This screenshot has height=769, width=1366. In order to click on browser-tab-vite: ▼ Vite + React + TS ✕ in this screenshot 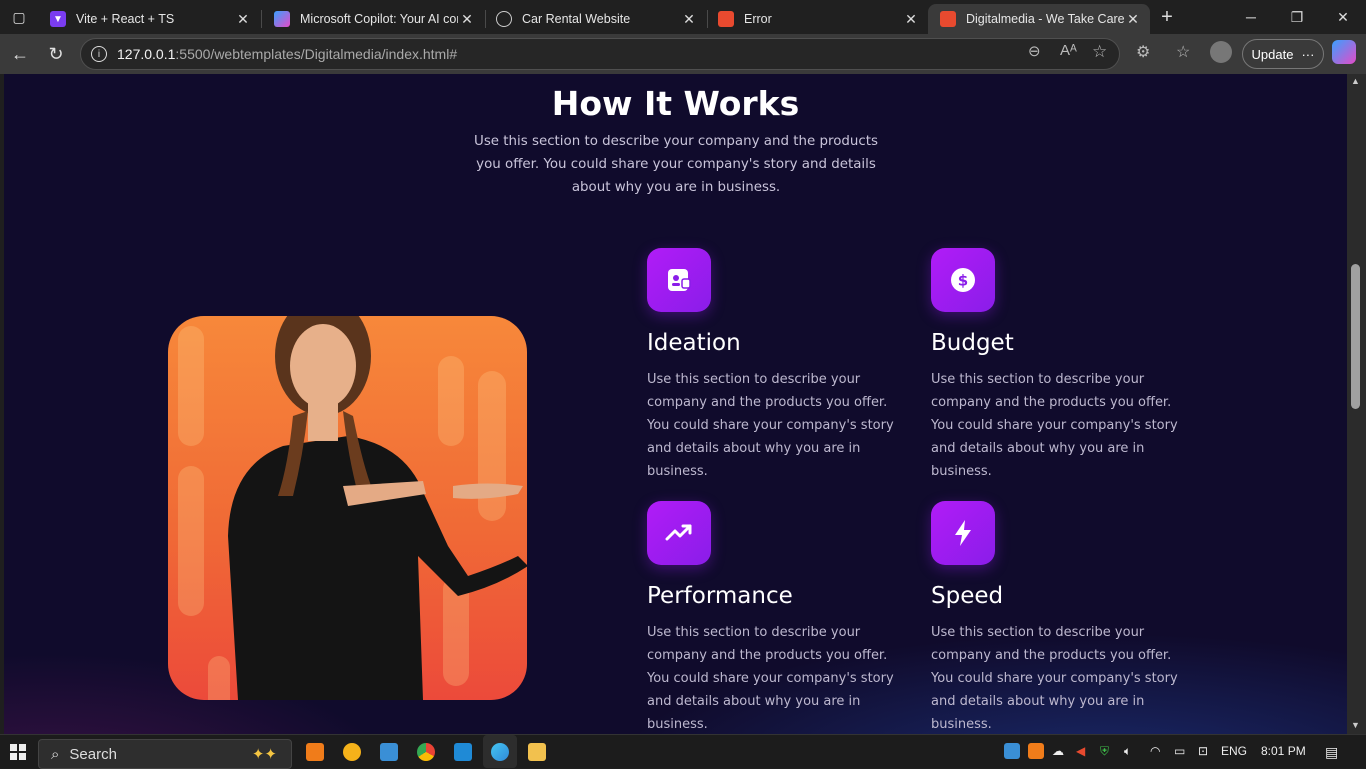, I will do `click(149, 19)`.